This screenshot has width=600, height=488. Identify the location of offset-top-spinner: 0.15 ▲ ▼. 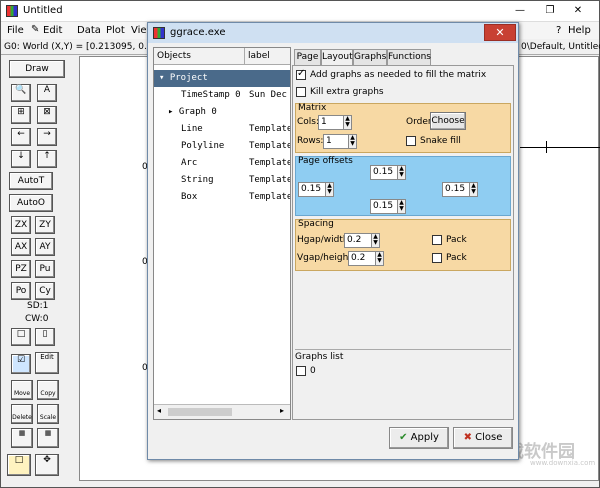
(388, 172).